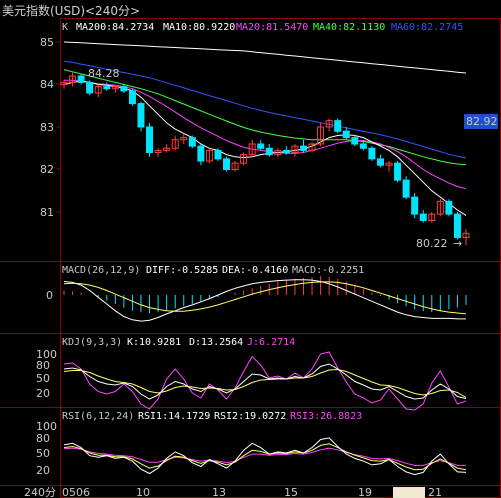 The width and height of the screenshot is (501, 498). What do you see at coordinates (98, 416) in the screenshot?
I see `rsi-label: RSI(6,12,24)` at bounding box center [98, 416].